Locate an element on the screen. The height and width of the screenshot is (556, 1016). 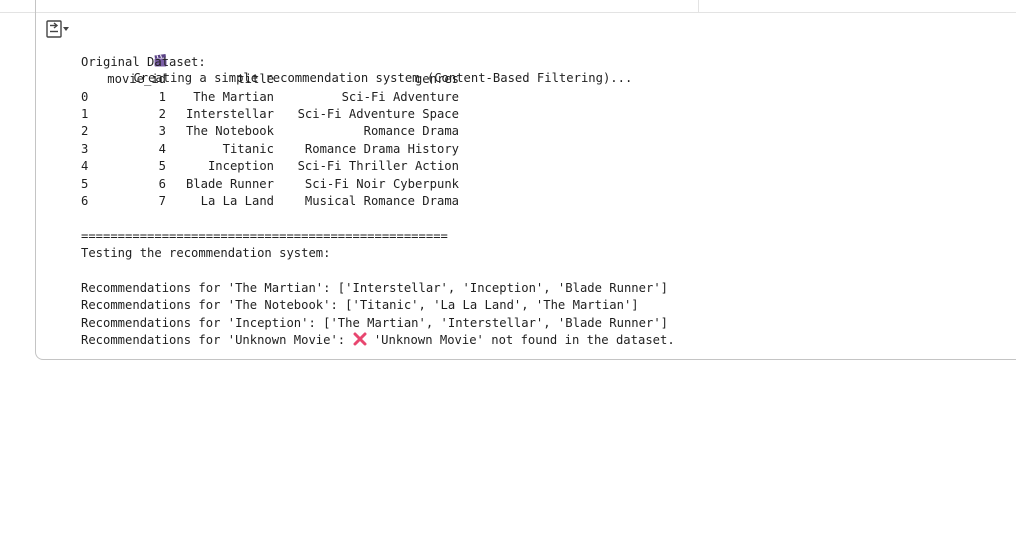
cell-title: Inception is located at coordinates (240, 166).